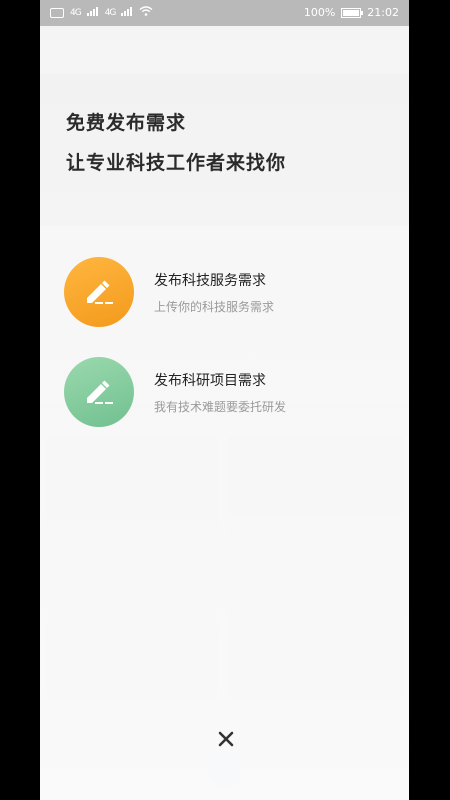 The width and height of the screenshot is (450, 800). Describe the element at coordinates (76, 12) in the screenshot. I see `signal-label-1: 4G` at that location.